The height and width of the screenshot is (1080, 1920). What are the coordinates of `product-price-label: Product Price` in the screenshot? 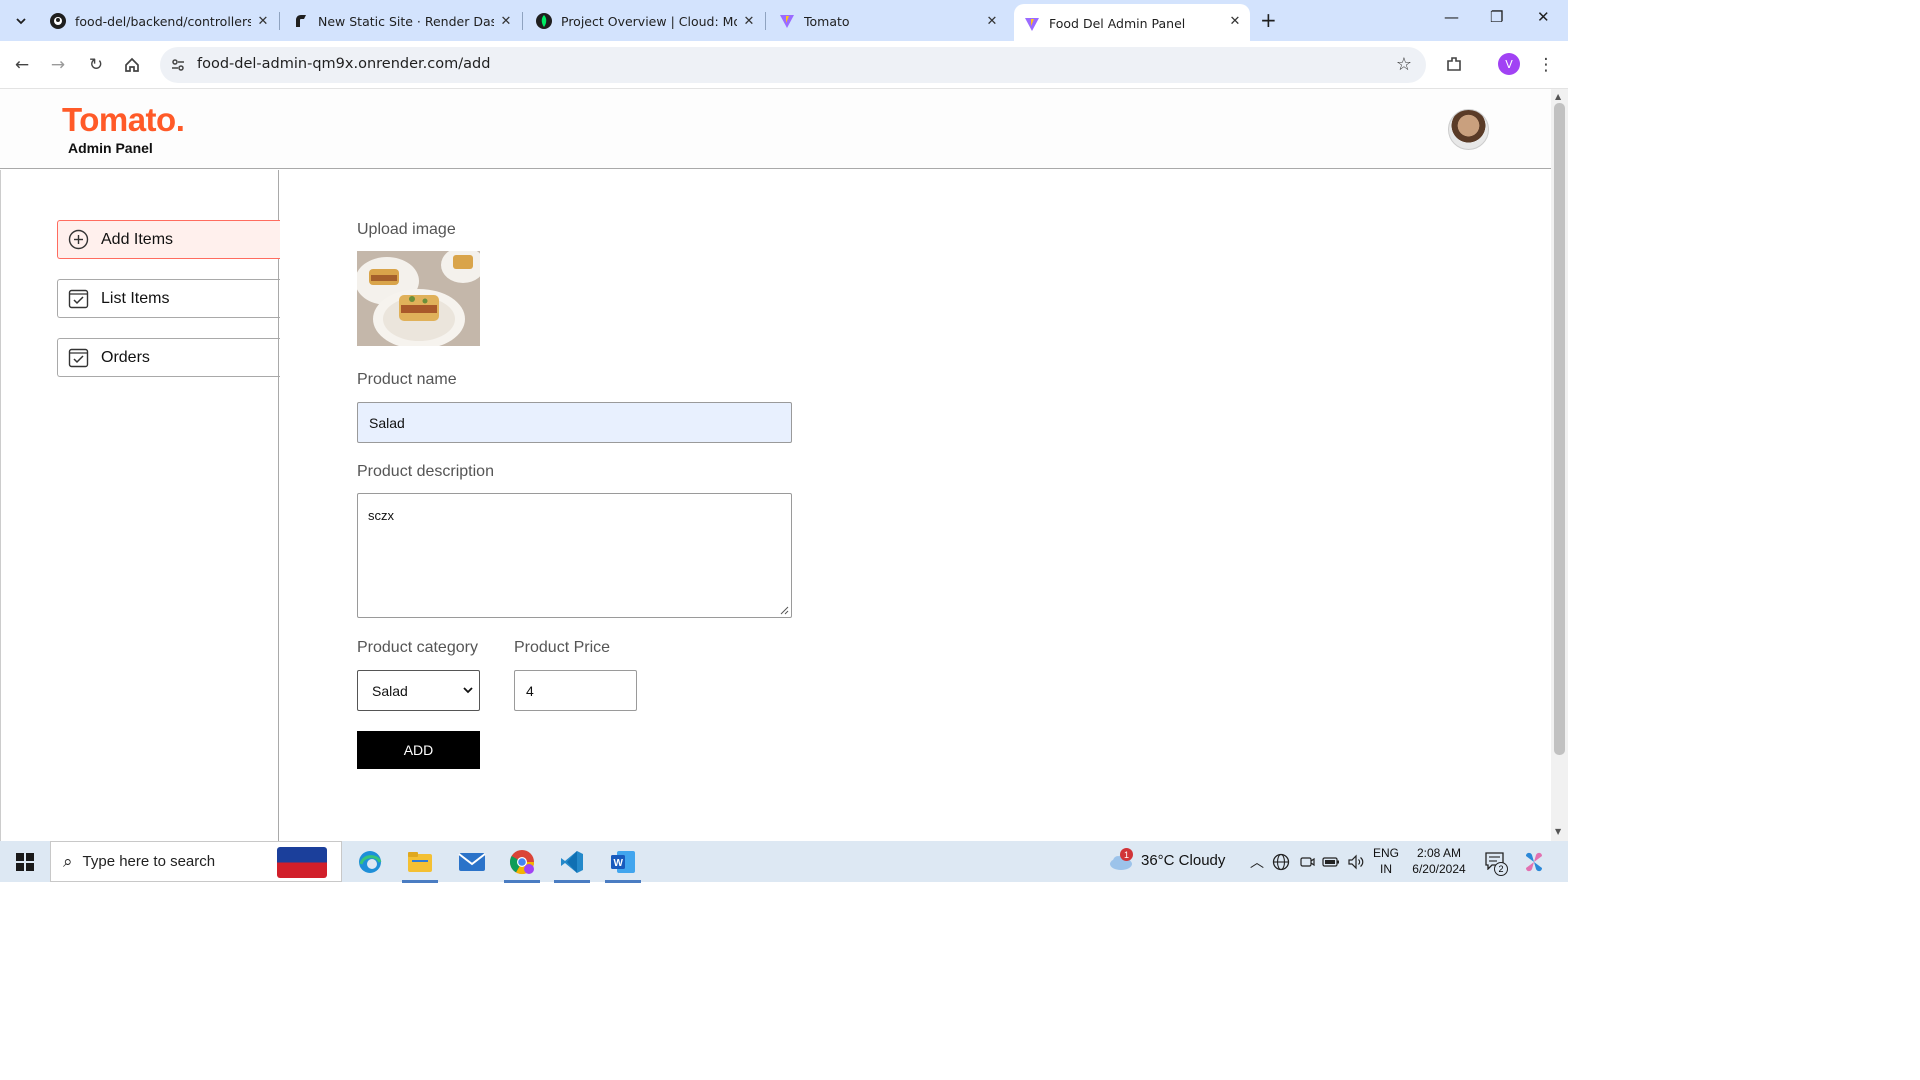 It's located at (562, 647).